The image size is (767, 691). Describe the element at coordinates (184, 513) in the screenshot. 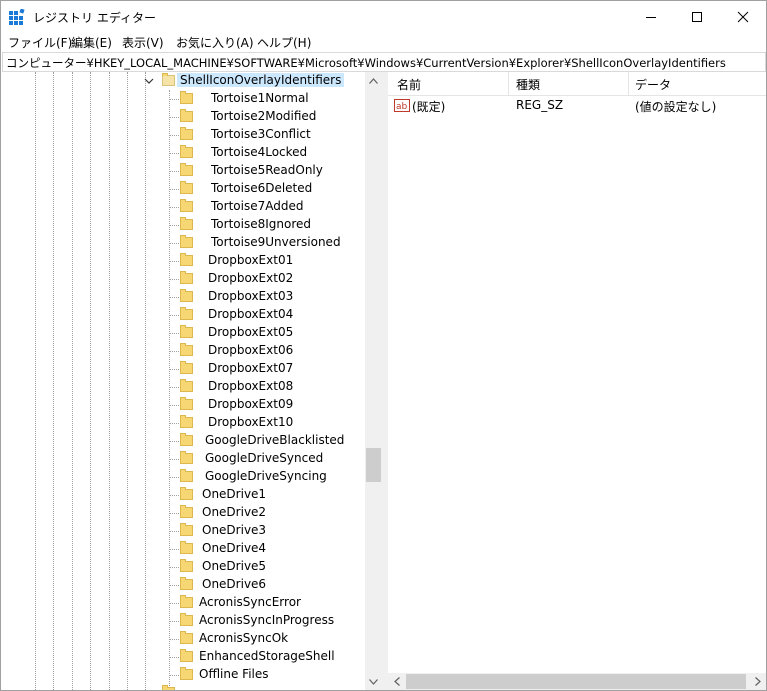

I see `tree-node: OneDrive2` at that location.